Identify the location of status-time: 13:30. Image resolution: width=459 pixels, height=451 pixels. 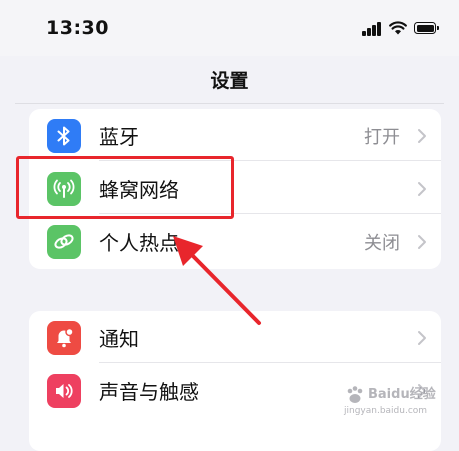
(77, 28).